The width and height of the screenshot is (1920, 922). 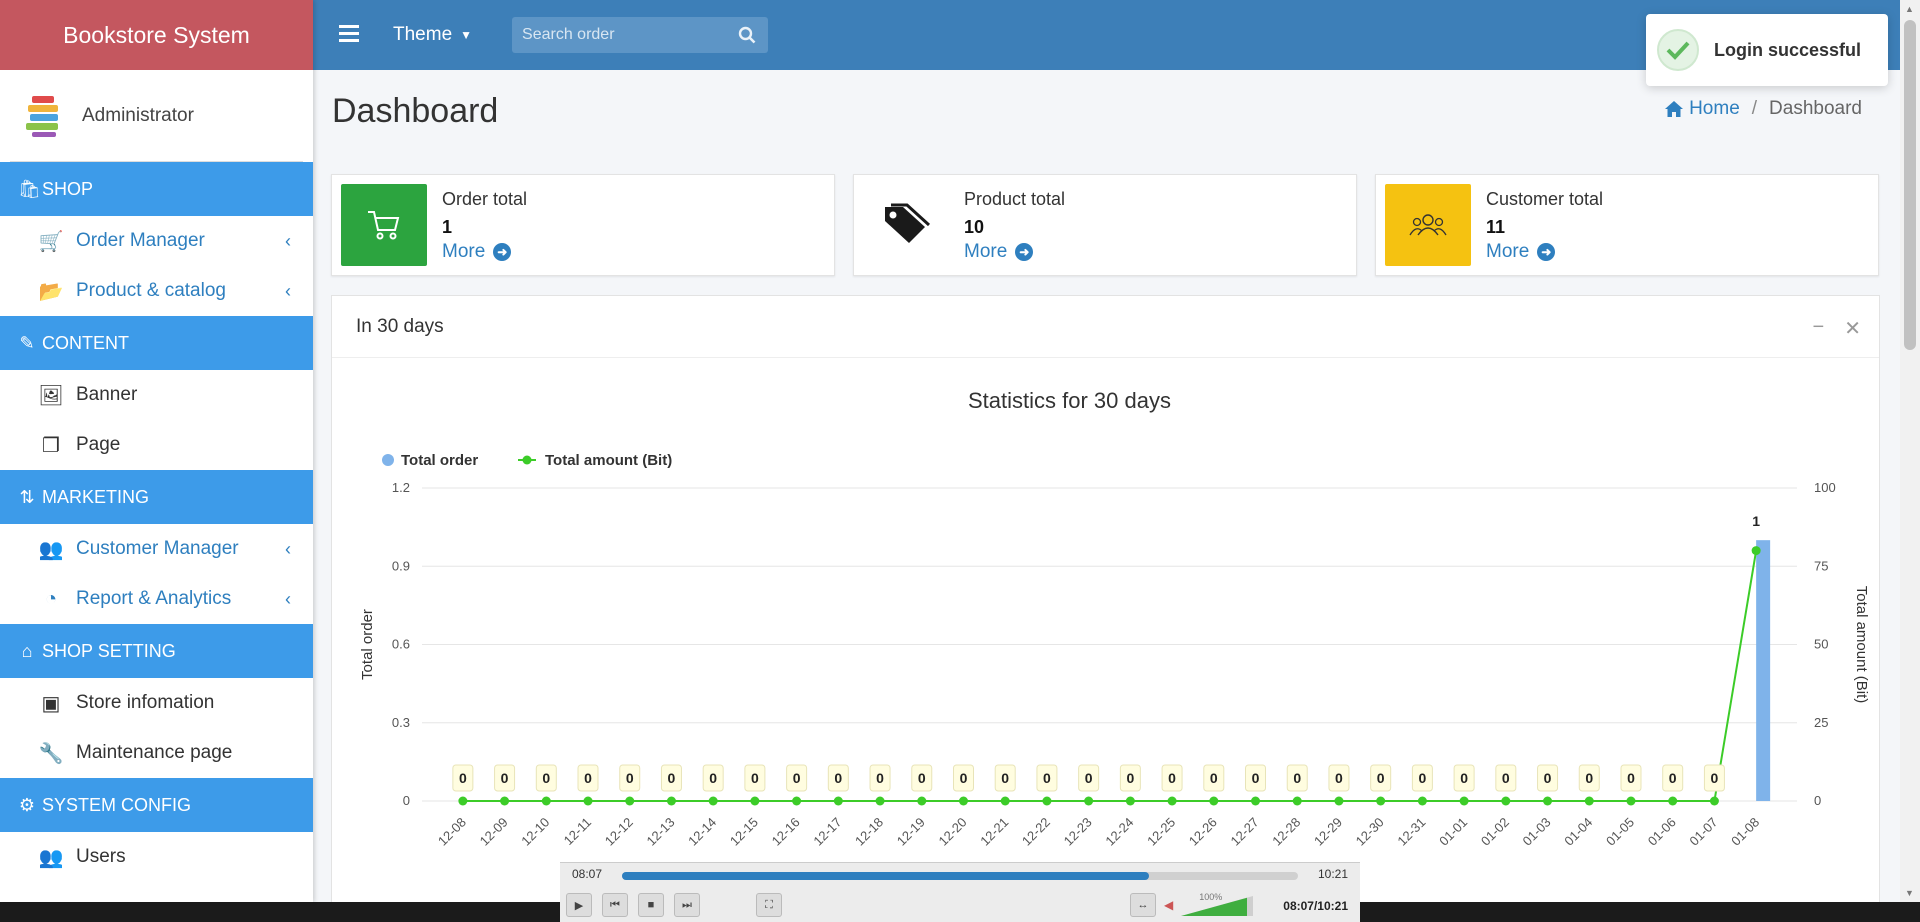 I want to click on expand-icon: ↔, so click(x=1143, y=905).